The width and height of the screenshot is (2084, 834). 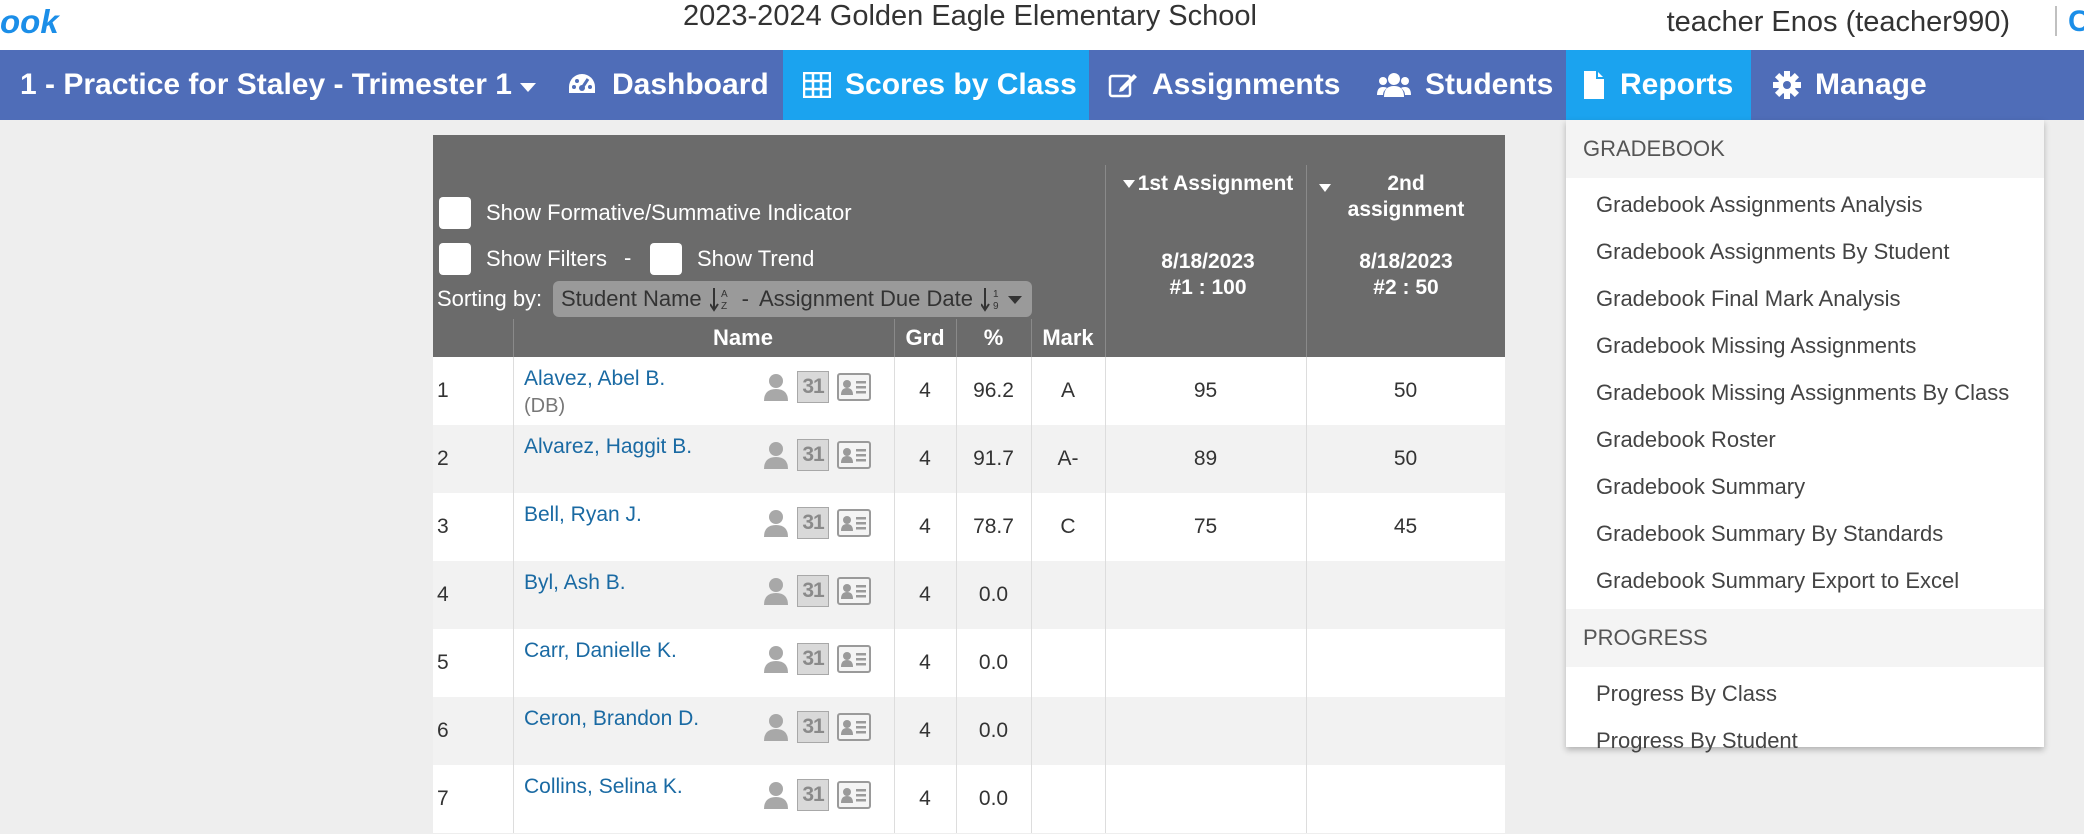 I want to click on nav-scores-by-class: Scores by Class, so click(x=936, y=85).